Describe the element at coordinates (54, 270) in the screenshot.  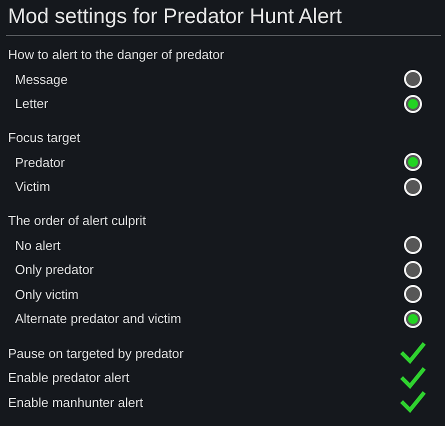
I see `option-label: Only predator` at that location.